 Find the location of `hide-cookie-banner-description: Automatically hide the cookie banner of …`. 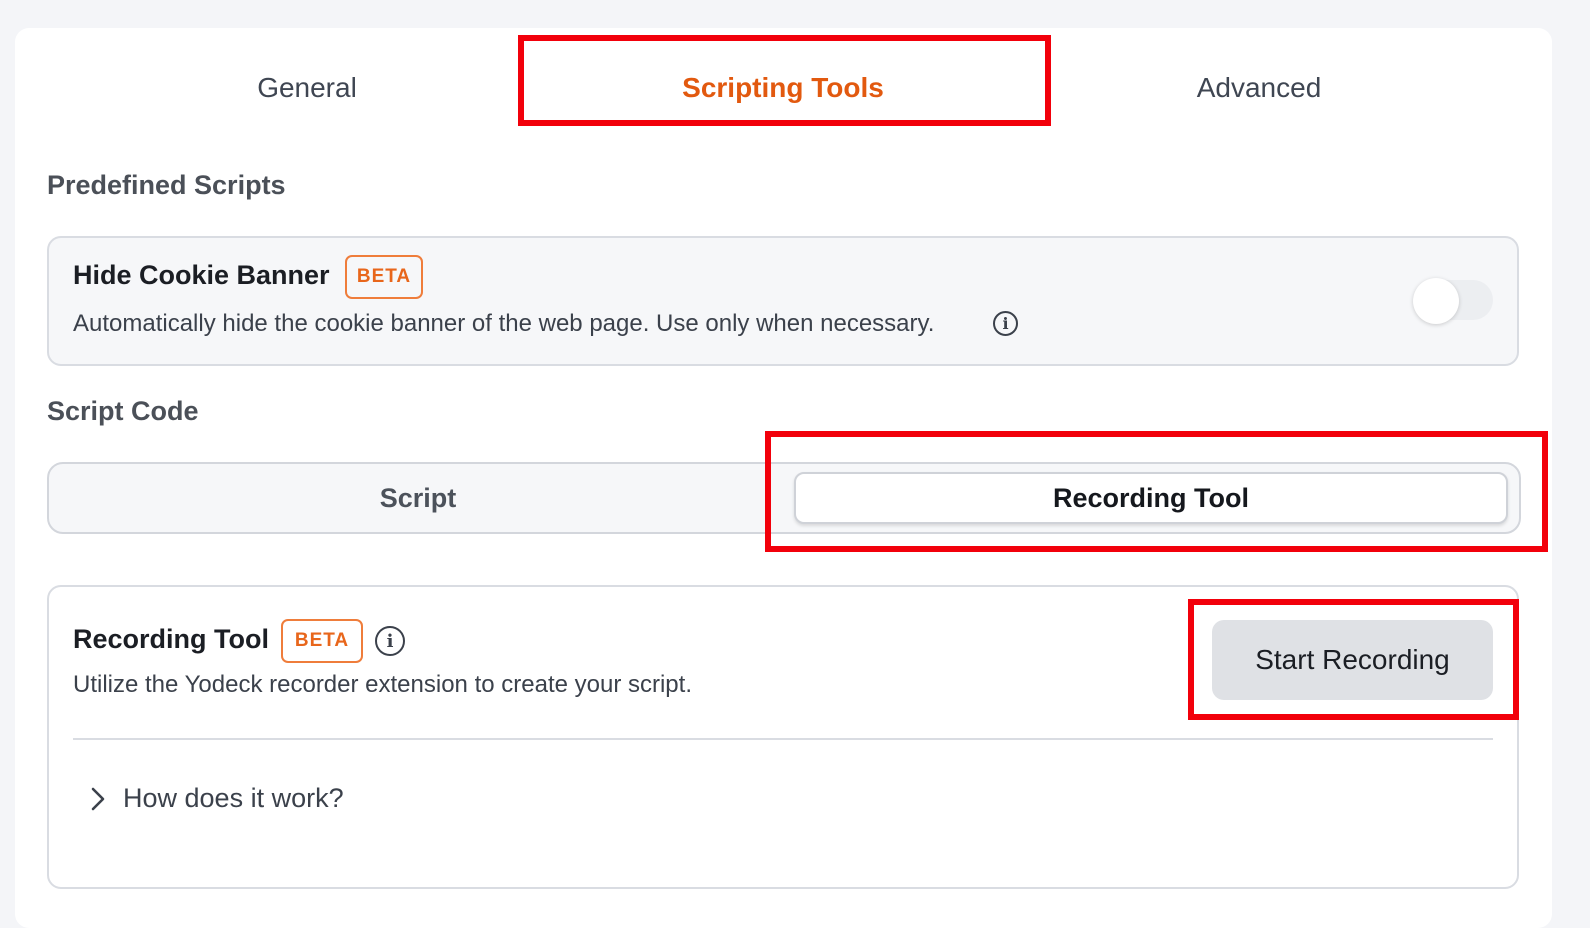

hide-cookie-banner-description: Automatically hide the cookie banner of … is located at coordinates (504, 323).